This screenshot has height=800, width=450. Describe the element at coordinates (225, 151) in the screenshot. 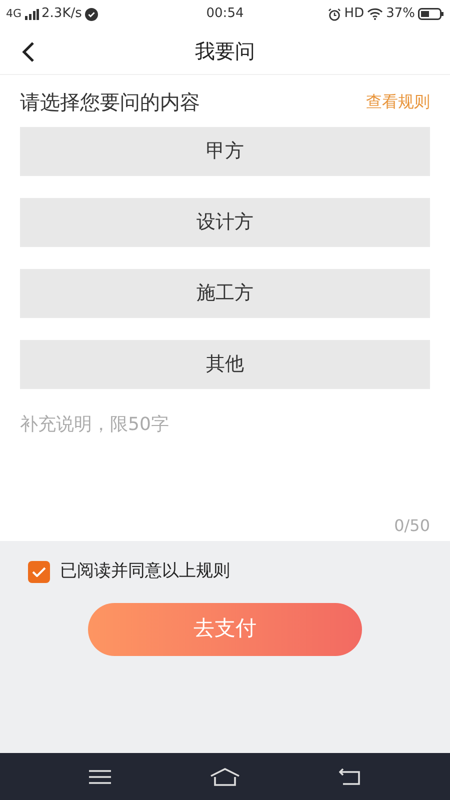

I see `option-button: 甲方` at that location.